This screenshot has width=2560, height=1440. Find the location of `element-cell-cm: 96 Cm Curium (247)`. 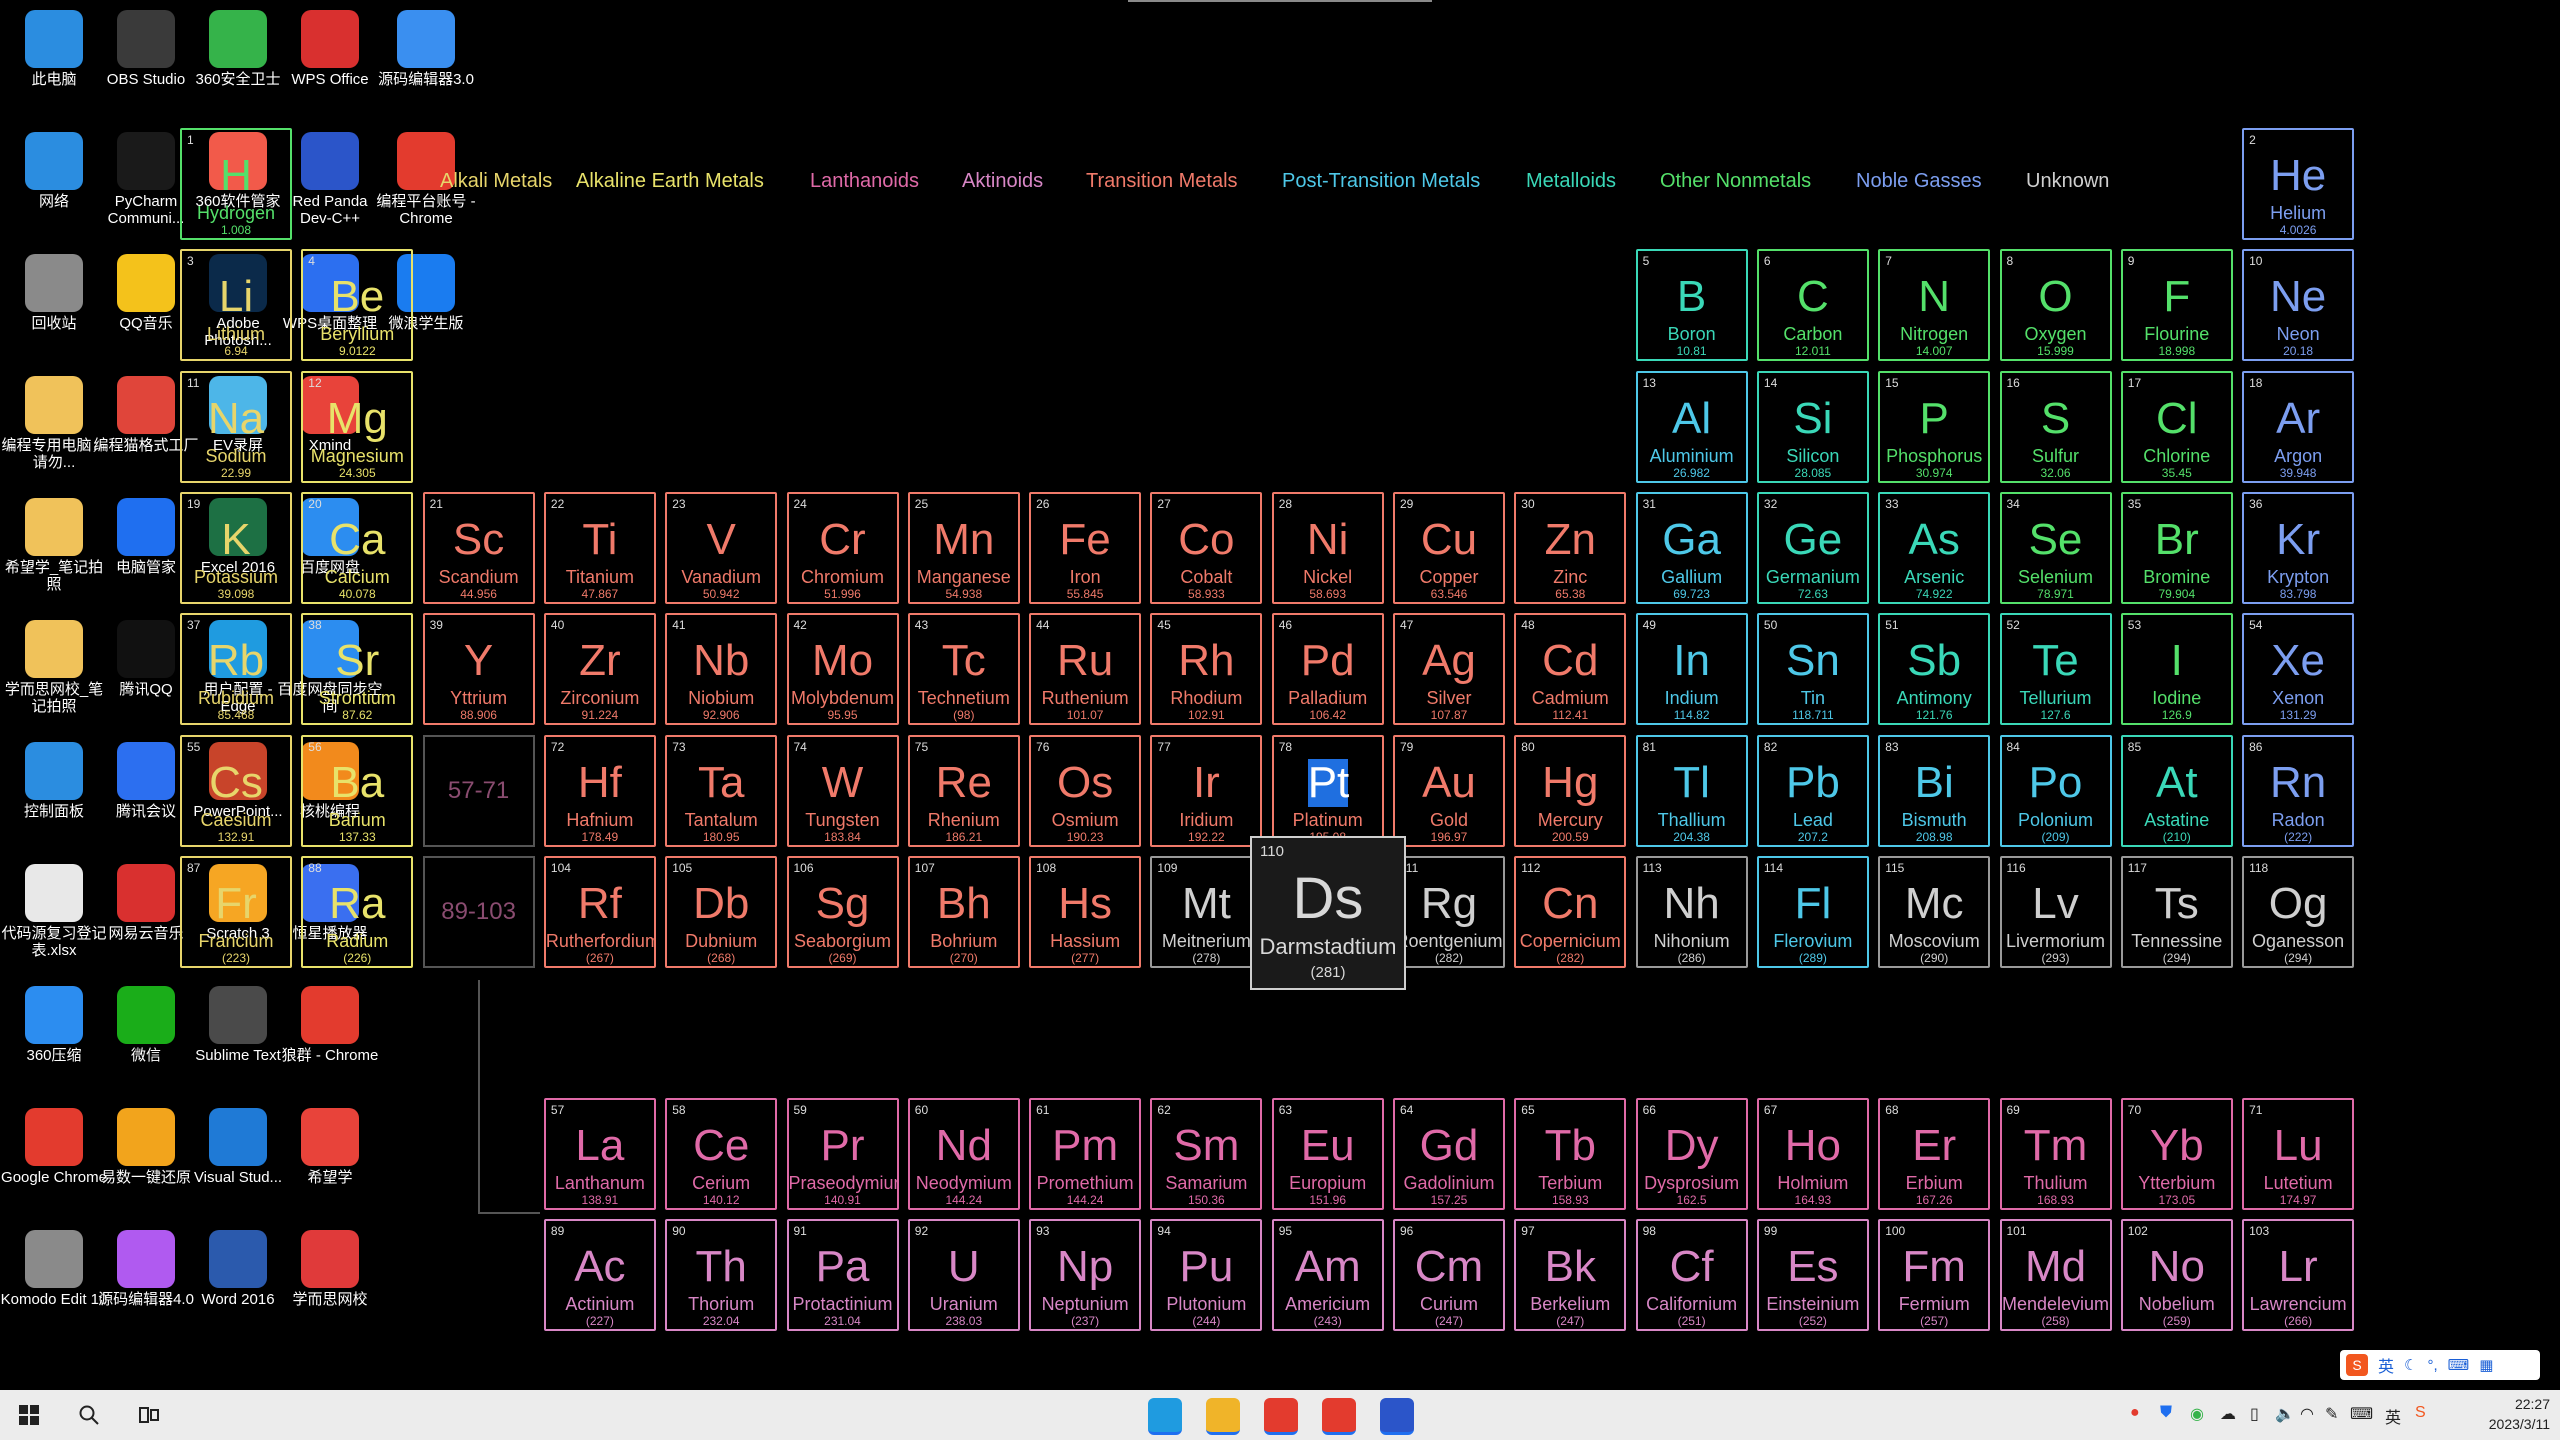

element-cell-cm: 96 Cm Curium (247) is located at coordinates (1449, 1275).